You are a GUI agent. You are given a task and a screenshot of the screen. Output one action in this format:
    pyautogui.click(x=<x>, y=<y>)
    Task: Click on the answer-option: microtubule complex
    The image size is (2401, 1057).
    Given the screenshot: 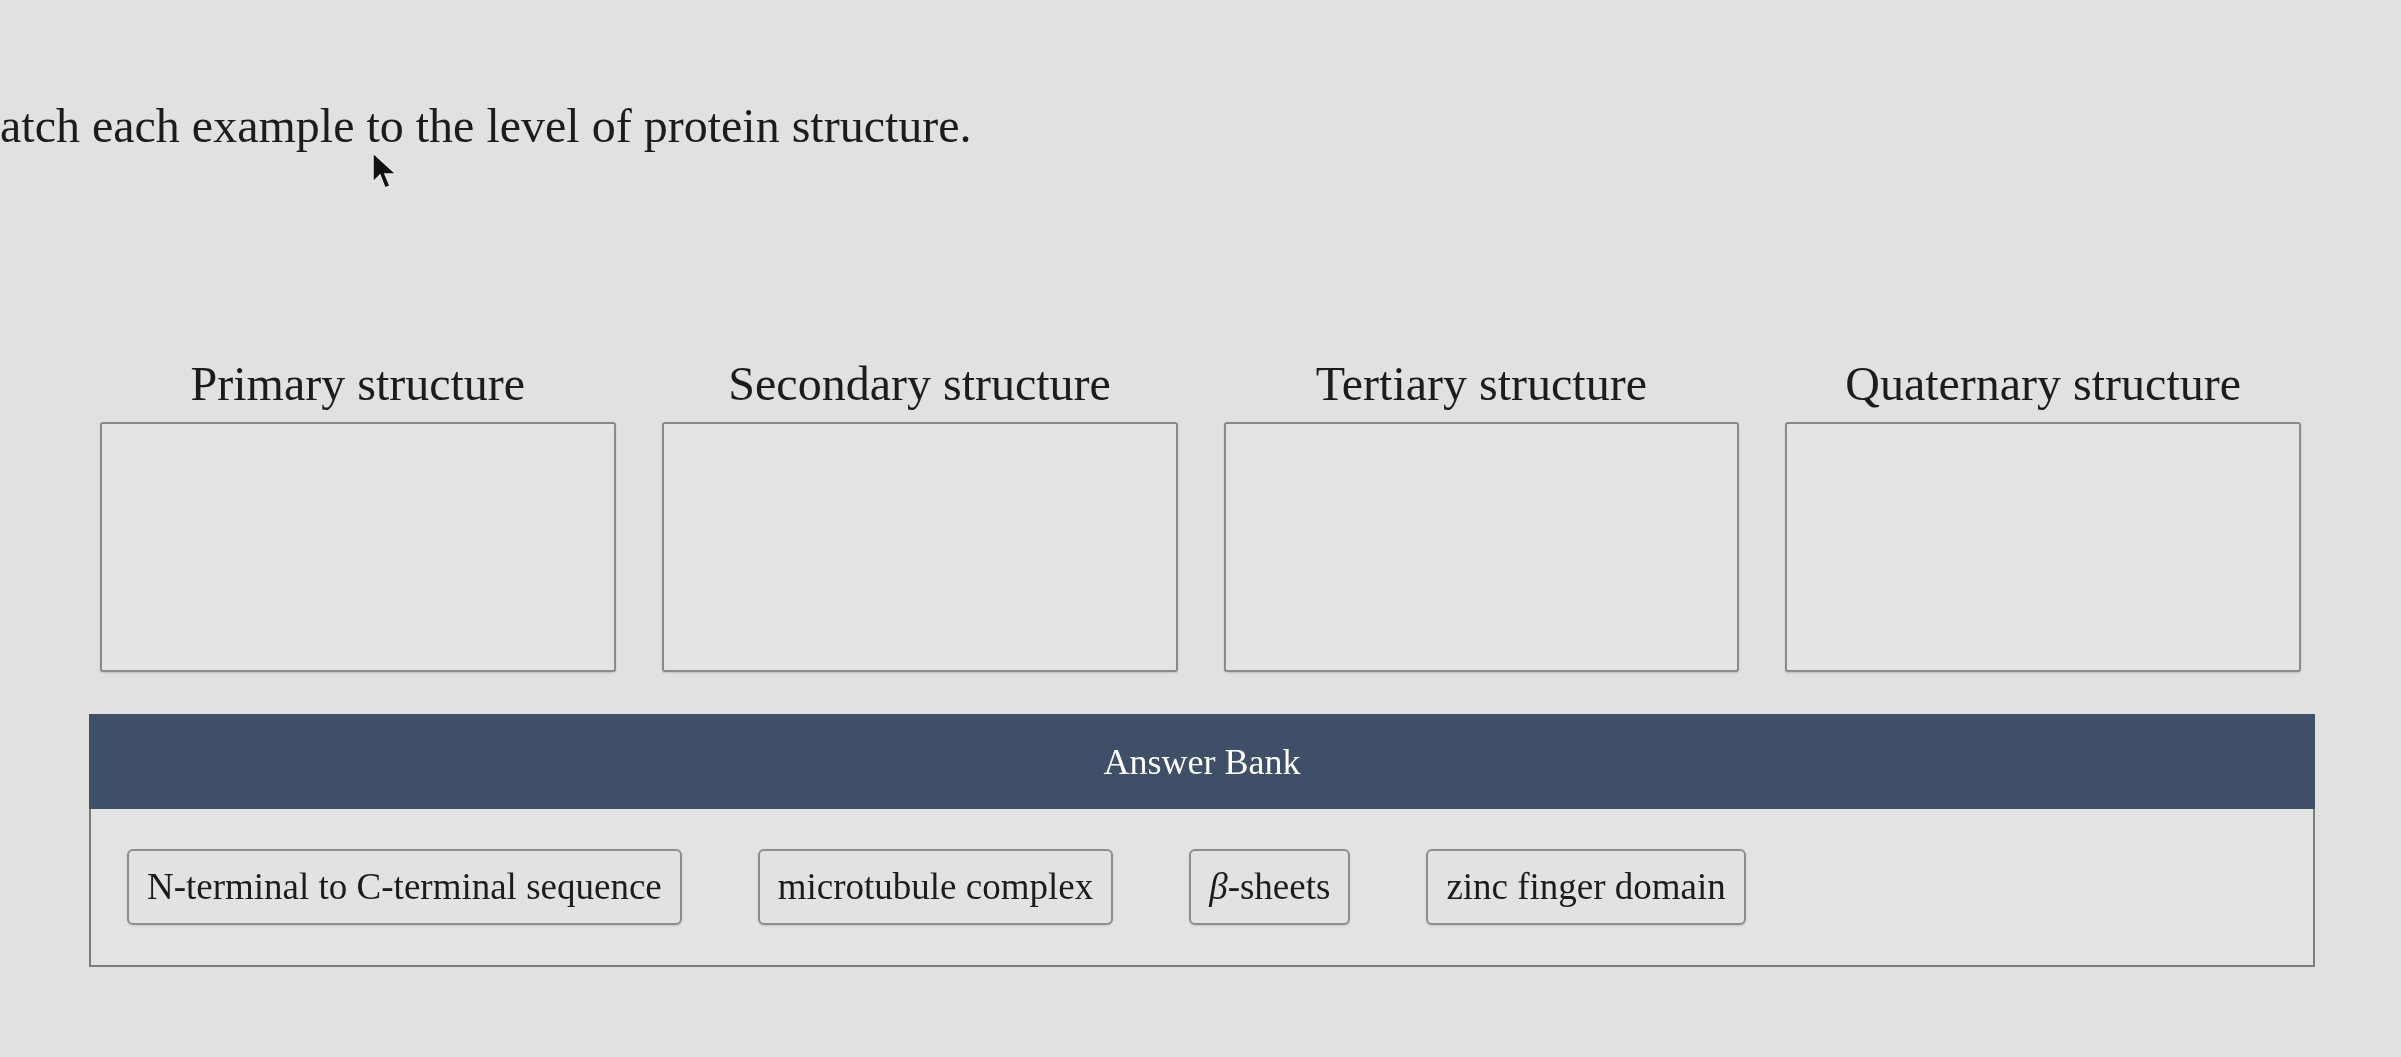 What is the action you would take?
    pyautogui.click(x=935, y=887)
    